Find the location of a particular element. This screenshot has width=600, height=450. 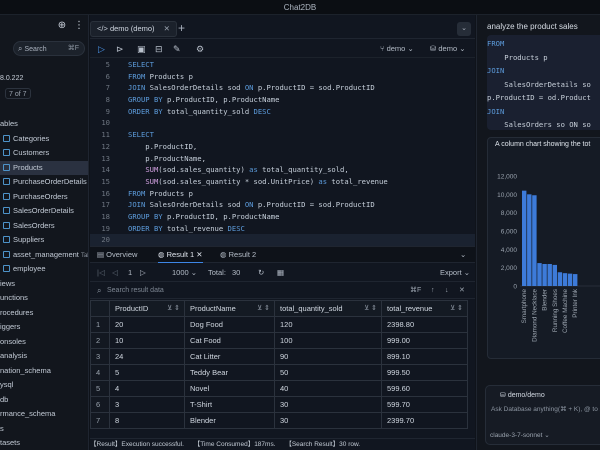

sidebar-item: s is located at coordinates (44, 429).